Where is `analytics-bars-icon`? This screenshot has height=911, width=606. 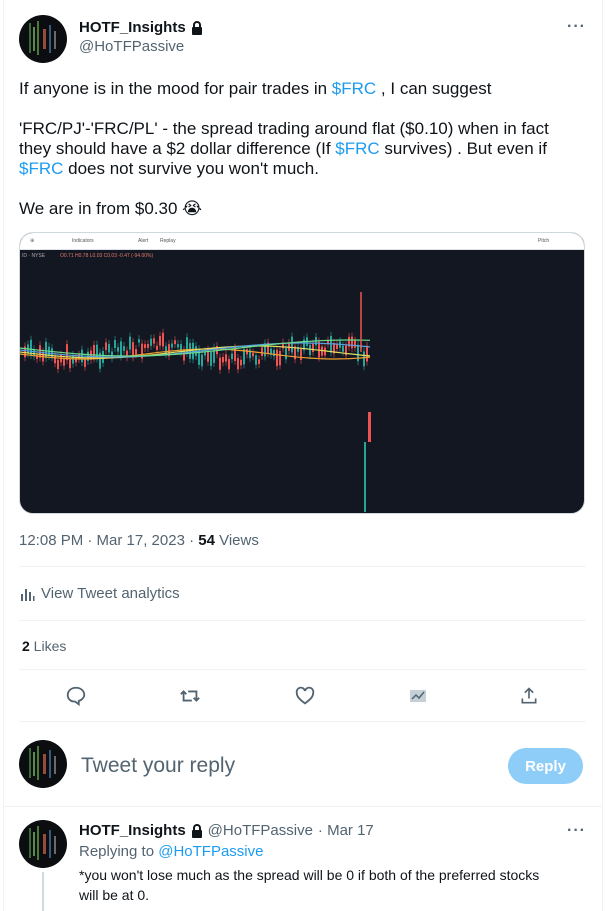
analytics-bars-icon is located at coordinates (28, 594).